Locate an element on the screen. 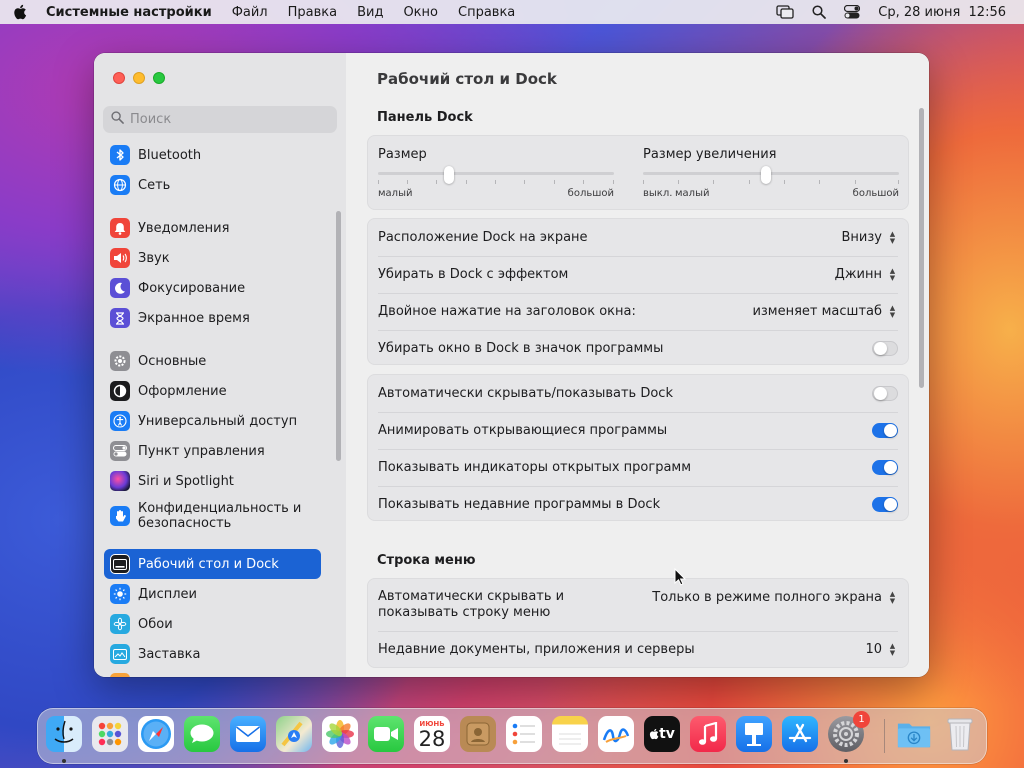 This screenshot has width=1024, height=768. reminders-icon is located at coordinates (524, 734).